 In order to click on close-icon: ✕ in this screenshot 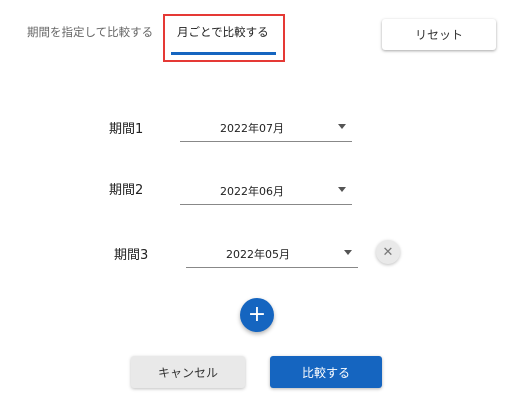, I will do `click(388, 252)`.